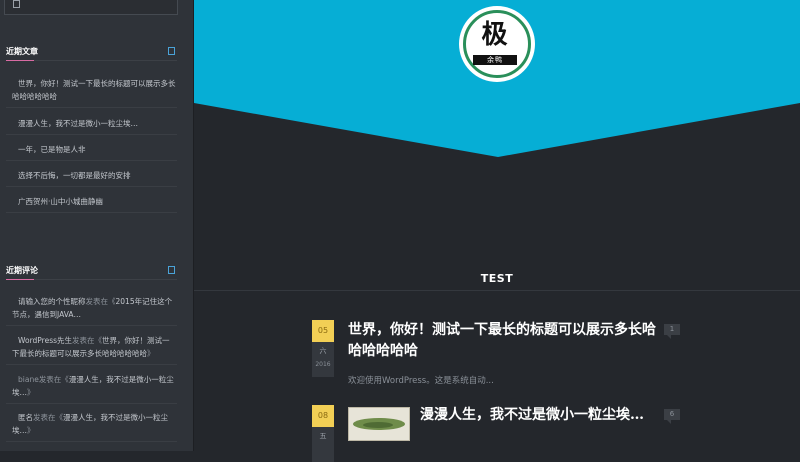 The image size is (800, 462). What do you see at coordinates (52, 149) in the screenshot?
I see `recent-post-title: 一年，已是物是人非` at bounding box center [52, 149].